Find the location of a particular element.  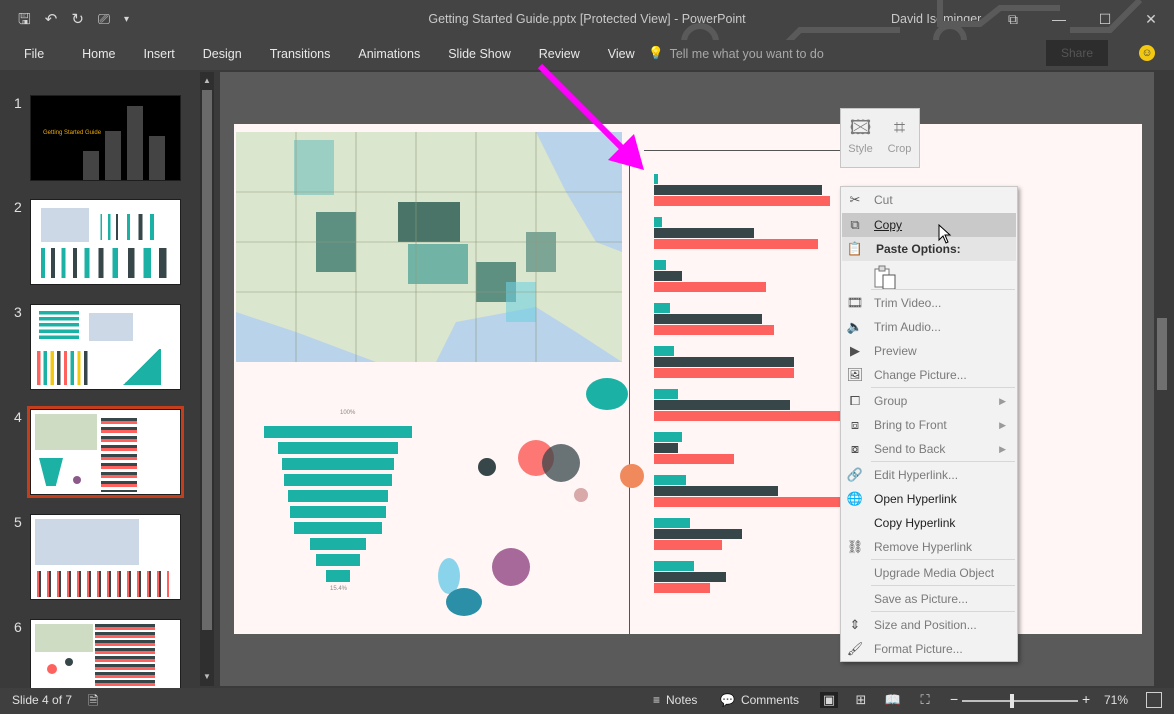

paste-picture-icon is located at coordinates (885, 278).